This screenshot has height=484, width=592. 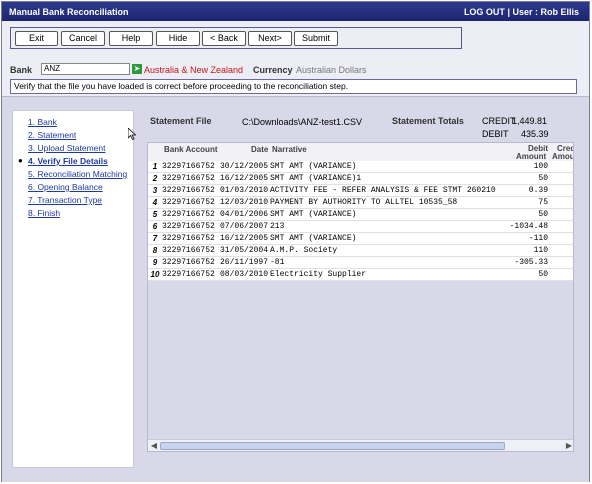 What do you see at coordinates (360, 227) in the screenshot?
I see `table-row: 6 32297166752 07/06/2007 213 -1034.48` at bounding box center [360, 227].